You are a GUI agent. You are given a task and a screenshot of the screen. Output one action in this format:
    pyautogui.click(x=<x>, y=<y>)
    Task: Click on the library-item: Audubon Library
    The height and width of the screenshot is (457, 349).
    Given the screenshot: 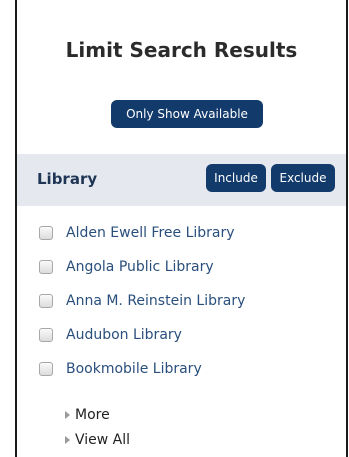 What is the action you would take?
    pyautogui.click(x=110, y=335)
    